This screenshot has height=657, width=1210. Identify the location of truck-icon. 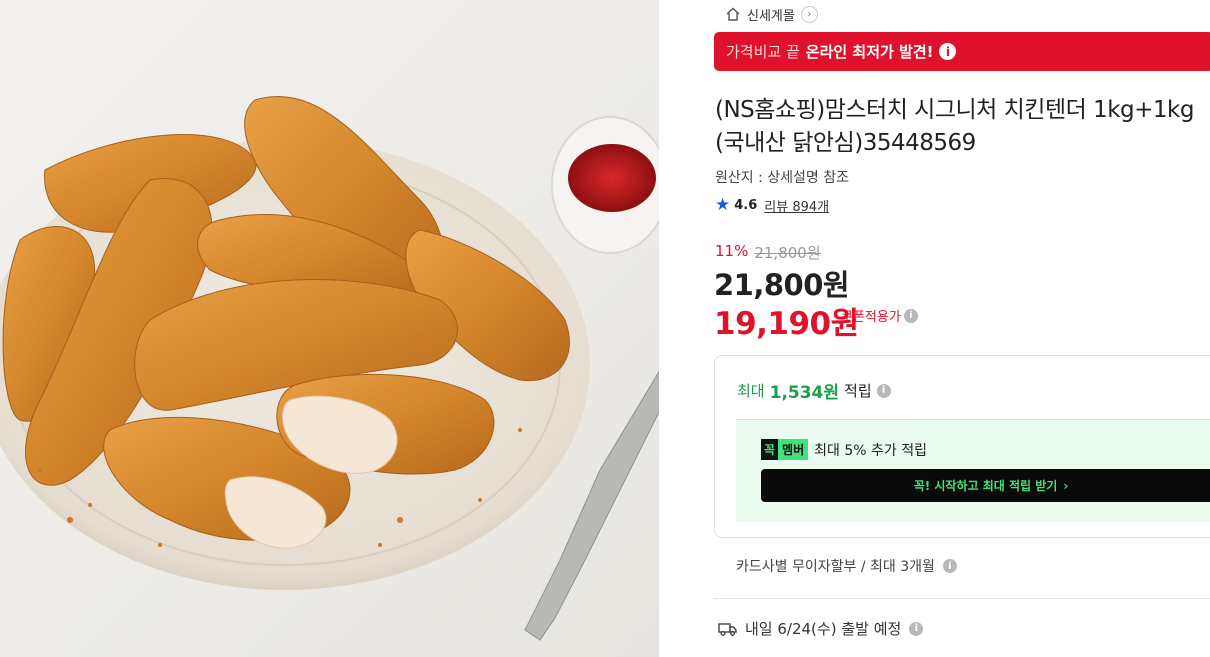
(727, 629).